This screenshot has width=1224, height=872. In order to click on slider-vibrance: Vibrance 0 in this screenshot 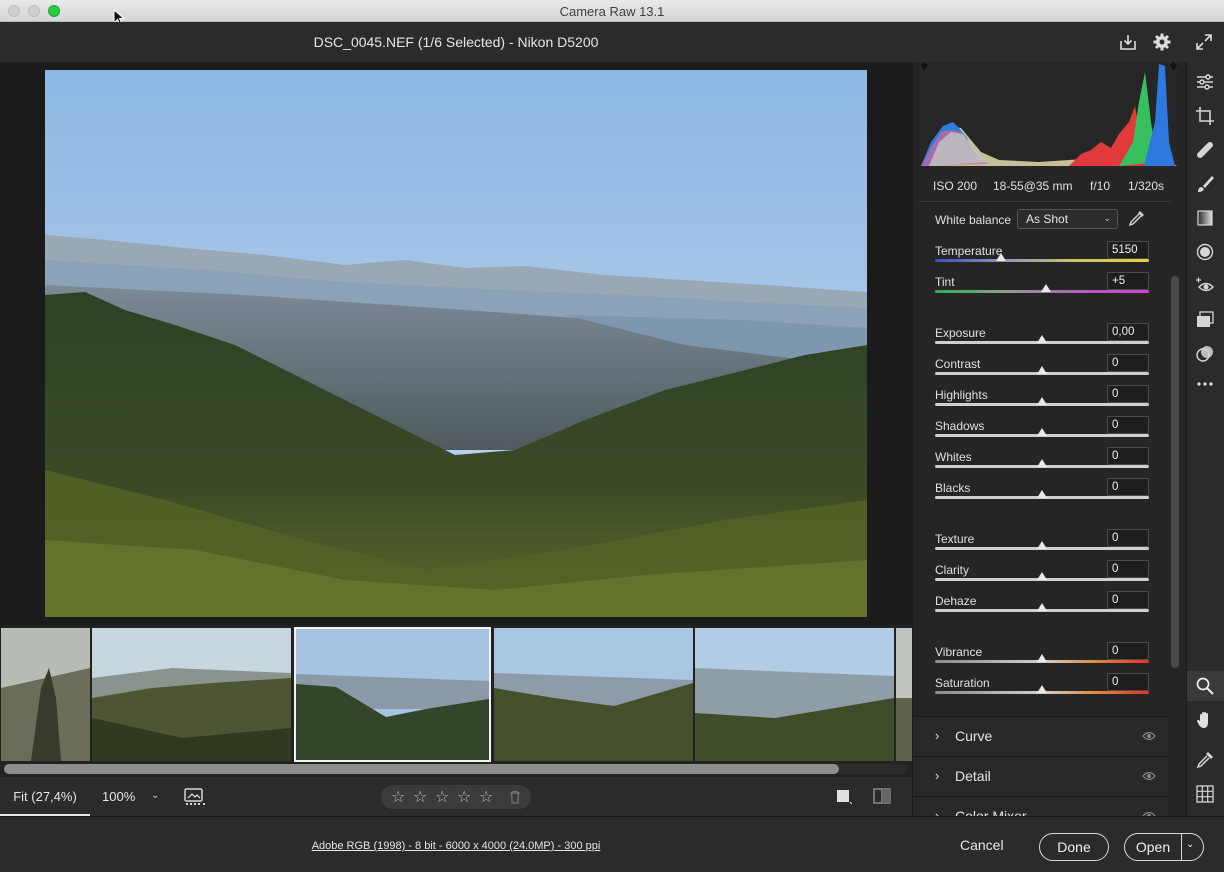, I will do `click(1043, 659)`.